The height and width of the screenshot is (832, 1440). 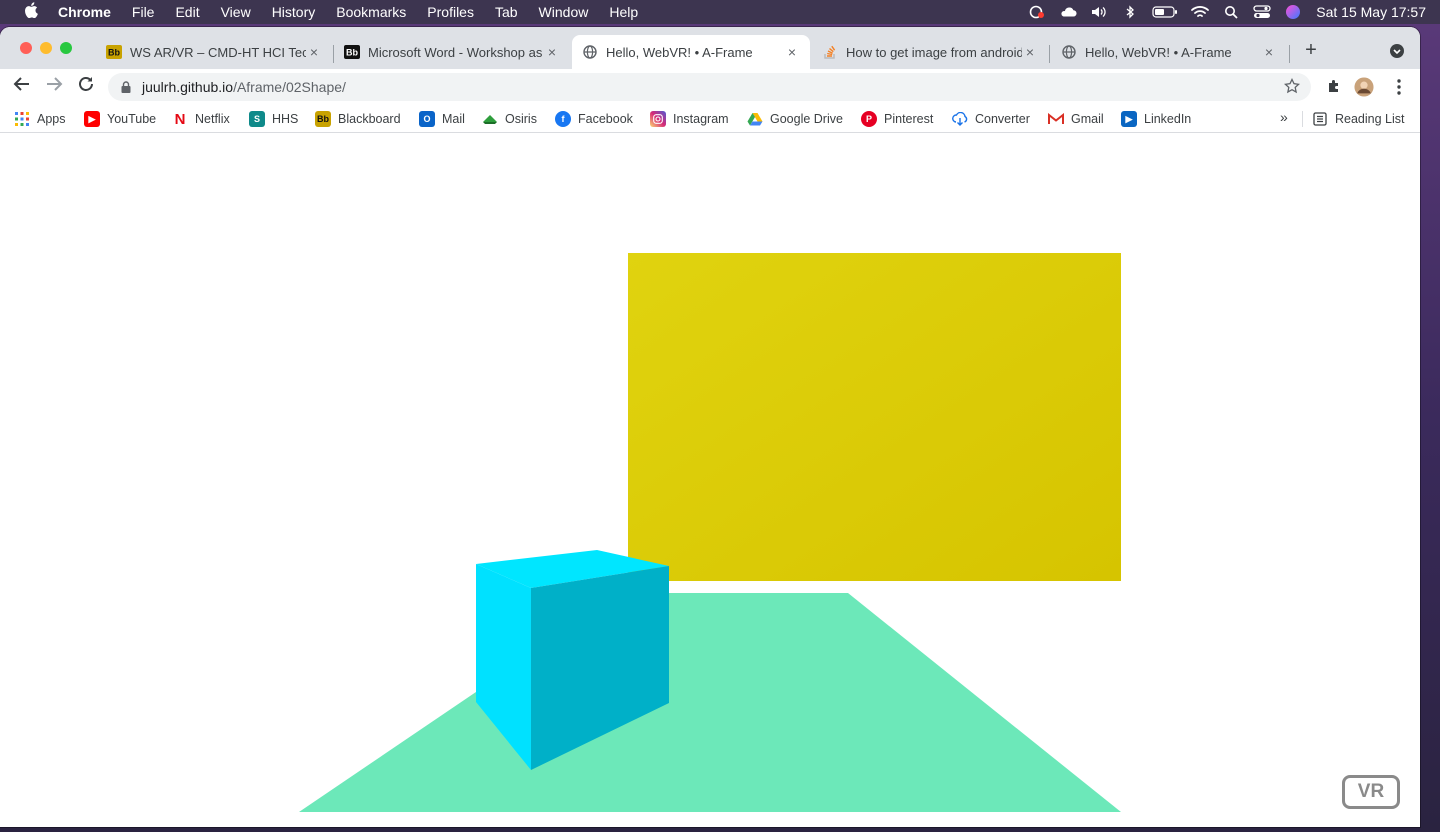 What do you see at coordinates (1231, 12) in the screenshot?
I see `spotlight-search-icon` at bounding box center [1231, 12].